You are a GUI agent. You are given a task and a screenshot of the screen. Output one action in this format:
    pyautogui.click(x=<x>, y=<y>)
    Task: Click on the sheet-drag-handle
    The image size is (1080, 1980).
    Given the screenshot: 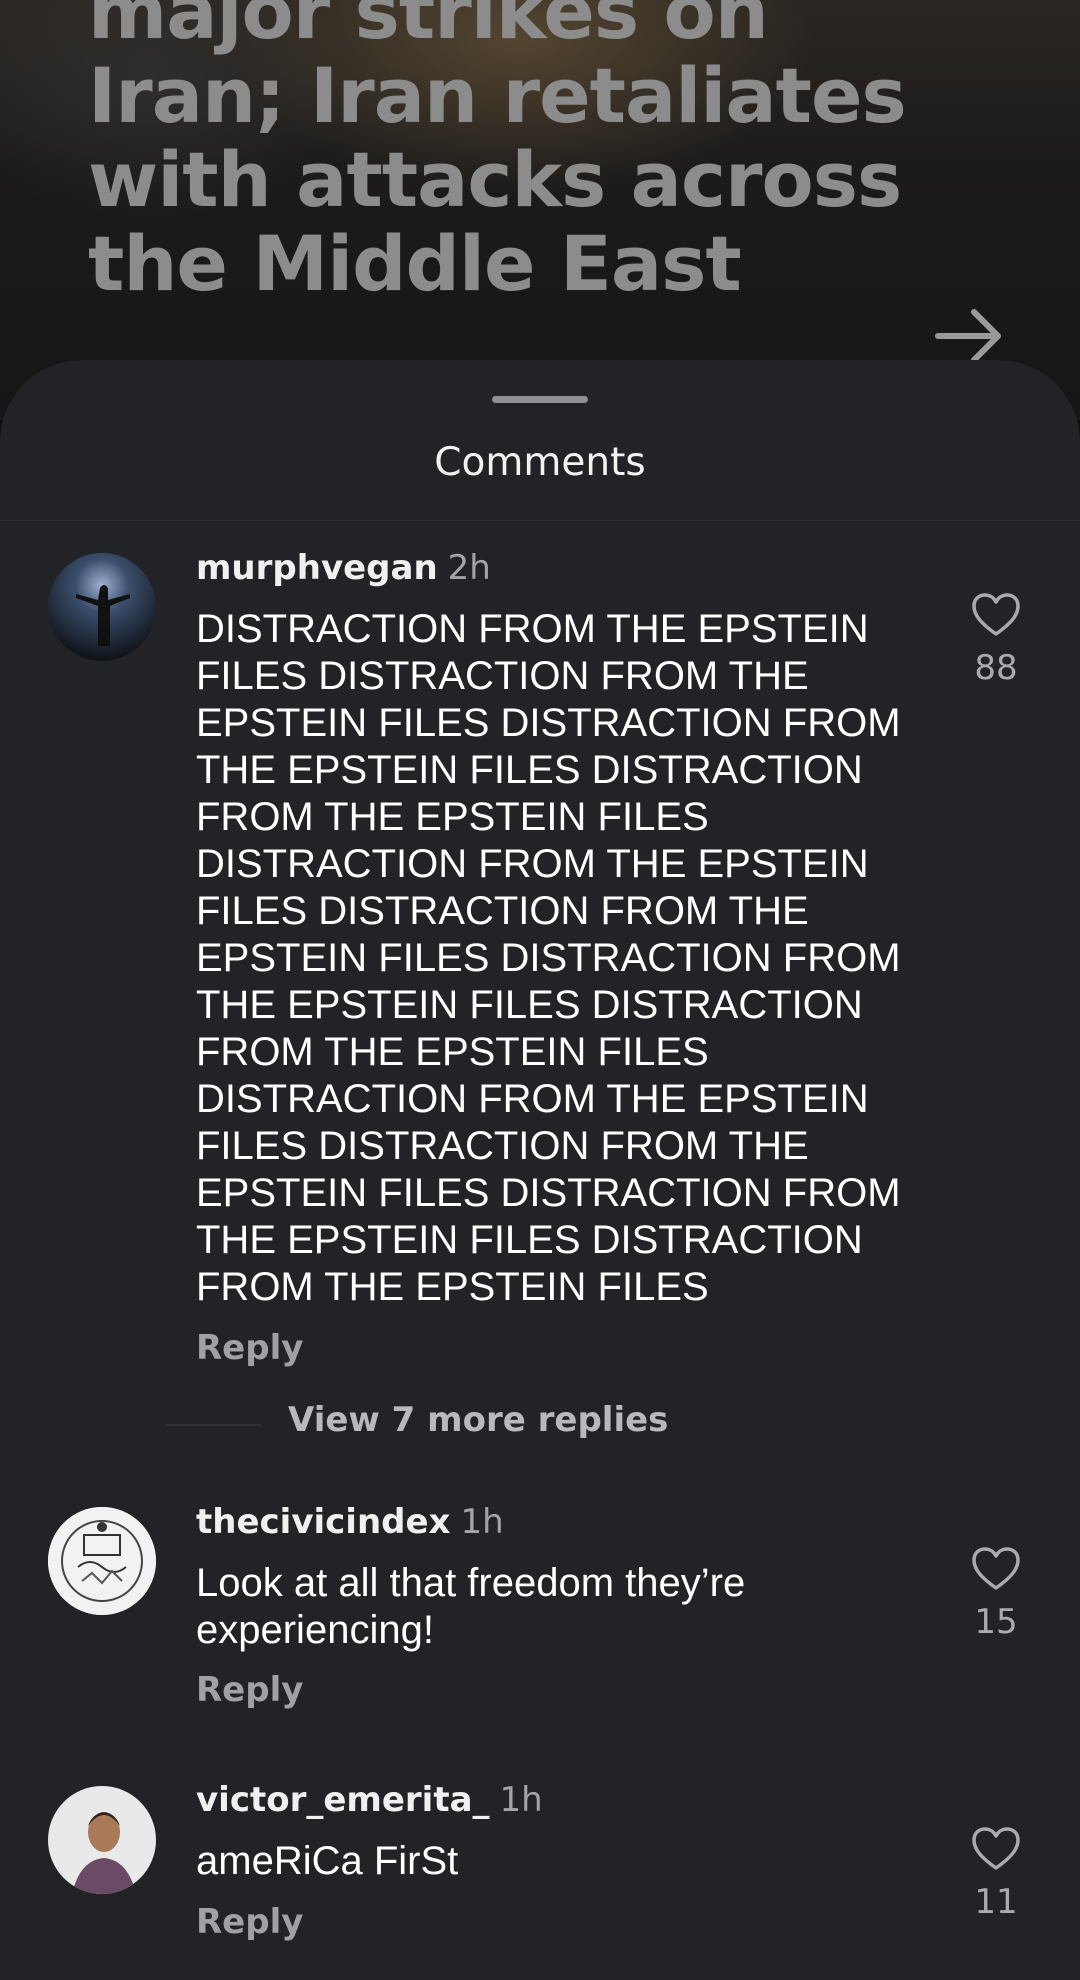 What is the action you would take?
    pyautogui.click(x=540, y=399)
    